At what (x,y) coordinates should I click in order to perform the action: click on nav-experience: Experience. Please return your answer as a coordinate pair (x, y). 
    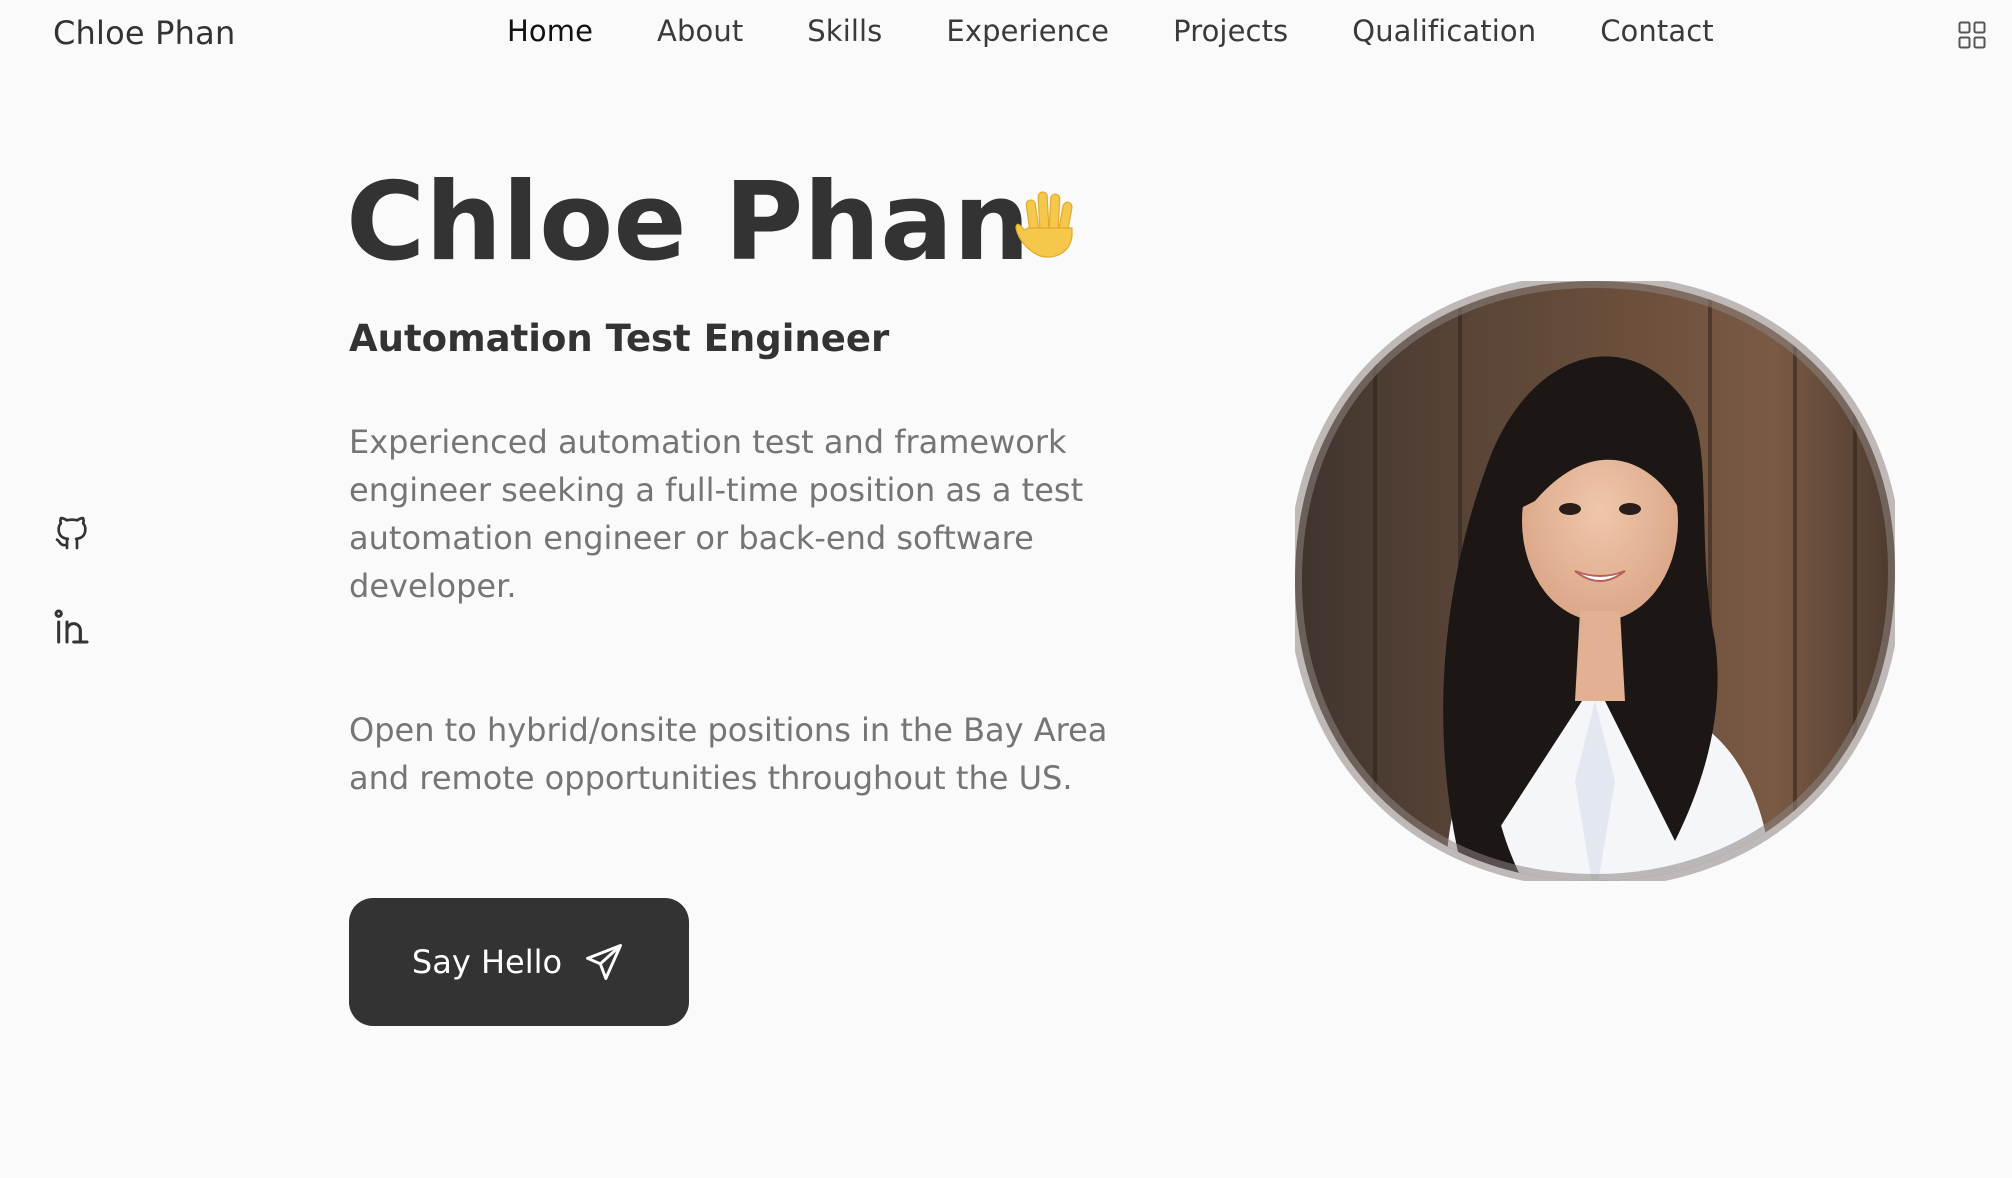
    Looking at the image, I should click on (1027, 31).